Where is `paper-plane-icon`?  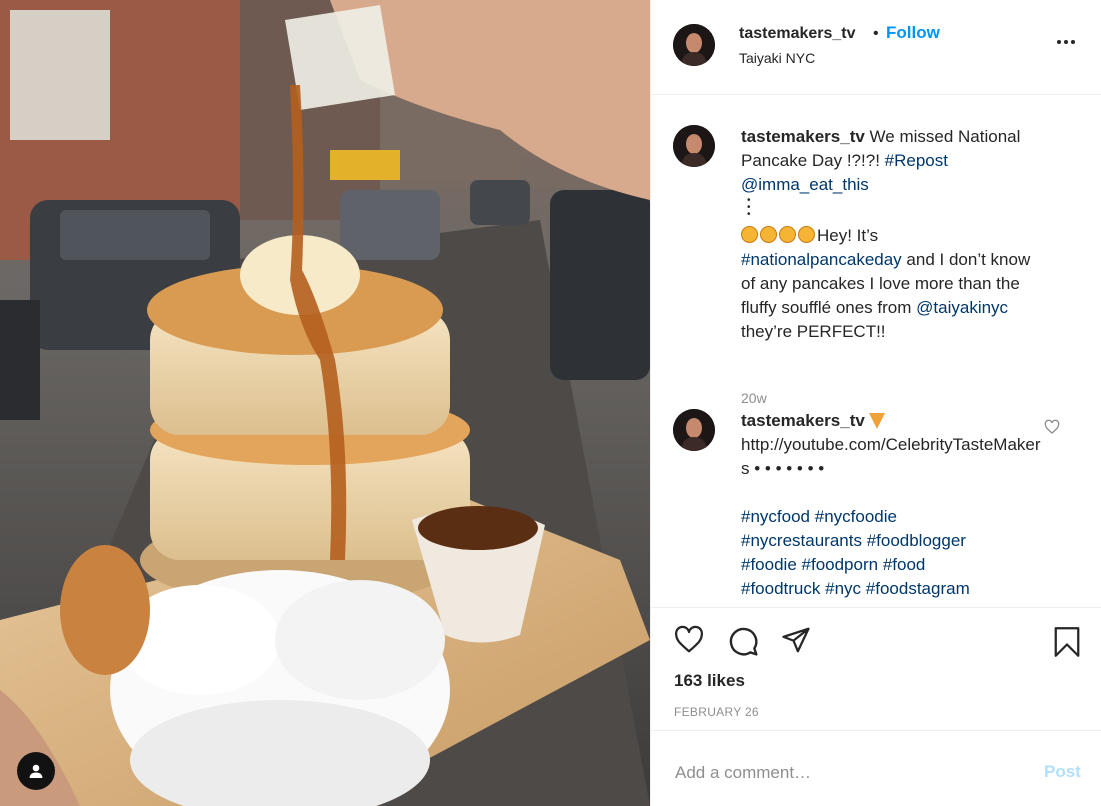
paper-plane-icon is located at coordinates (796, 640).